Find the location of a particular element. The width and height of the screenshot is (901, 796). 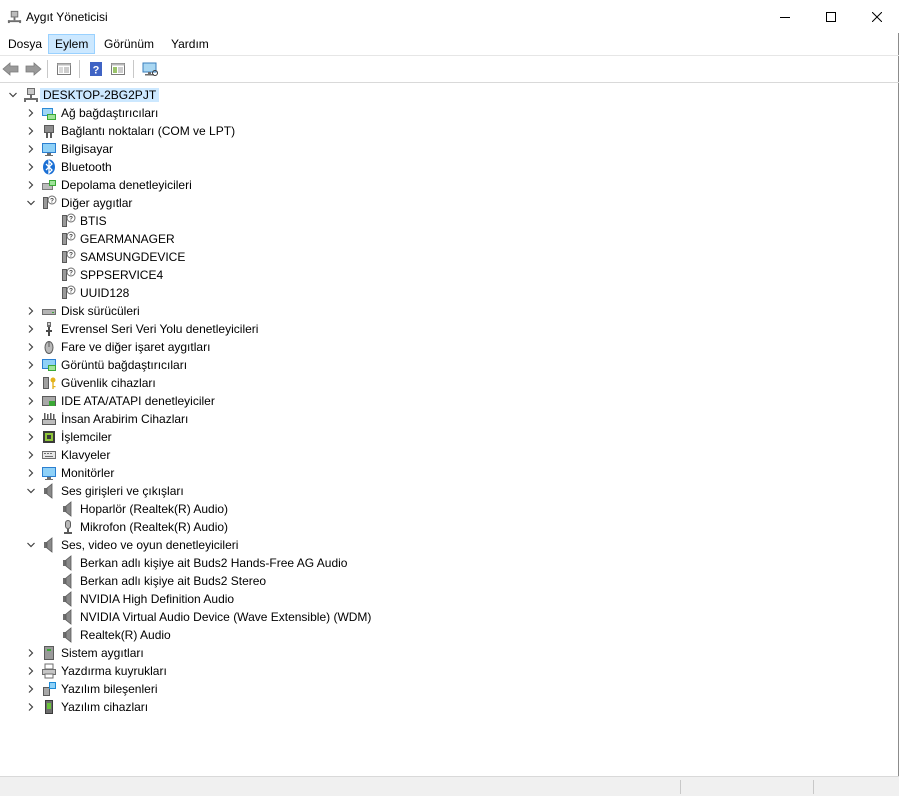

tree-item-label: Sistem aygıtları is located at coordinates (102, 653).